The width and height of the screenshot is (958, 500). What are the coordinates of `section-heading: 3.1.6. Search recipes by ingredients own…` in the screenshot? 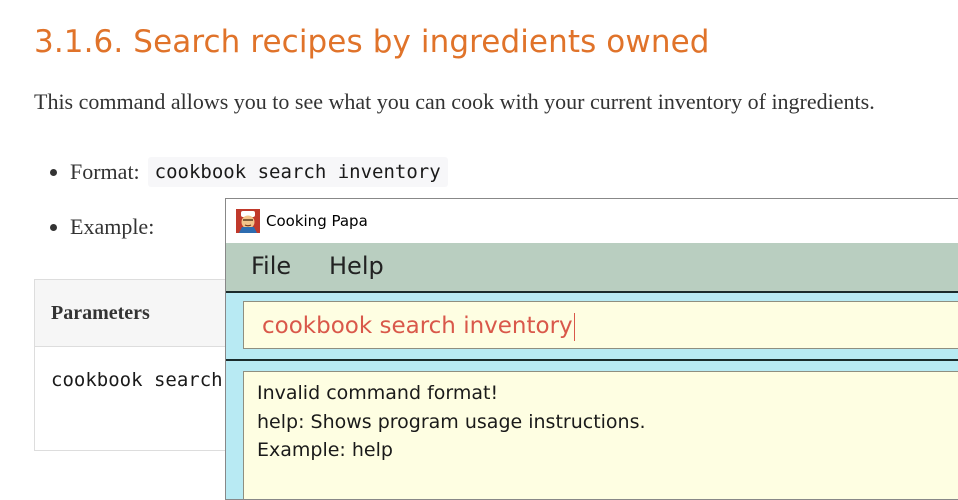 It's located at (372, 42).